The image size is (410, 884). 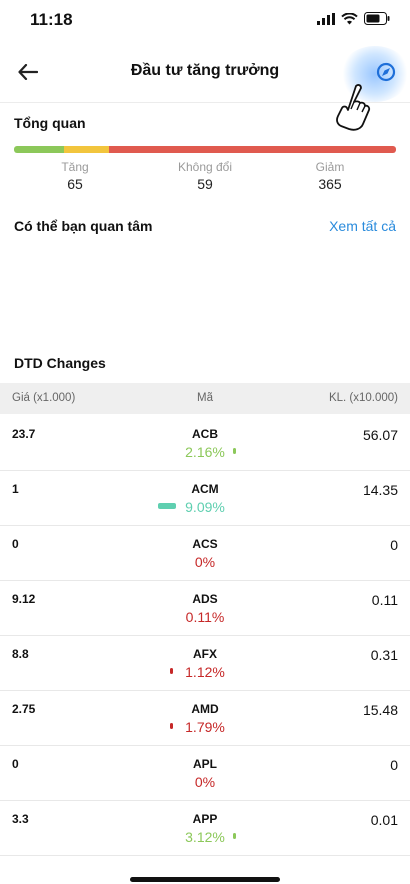 What do you see at coordinates (349, 18) in the screenshot?
I see `wifi-icon` at bounding box center [349, 18].